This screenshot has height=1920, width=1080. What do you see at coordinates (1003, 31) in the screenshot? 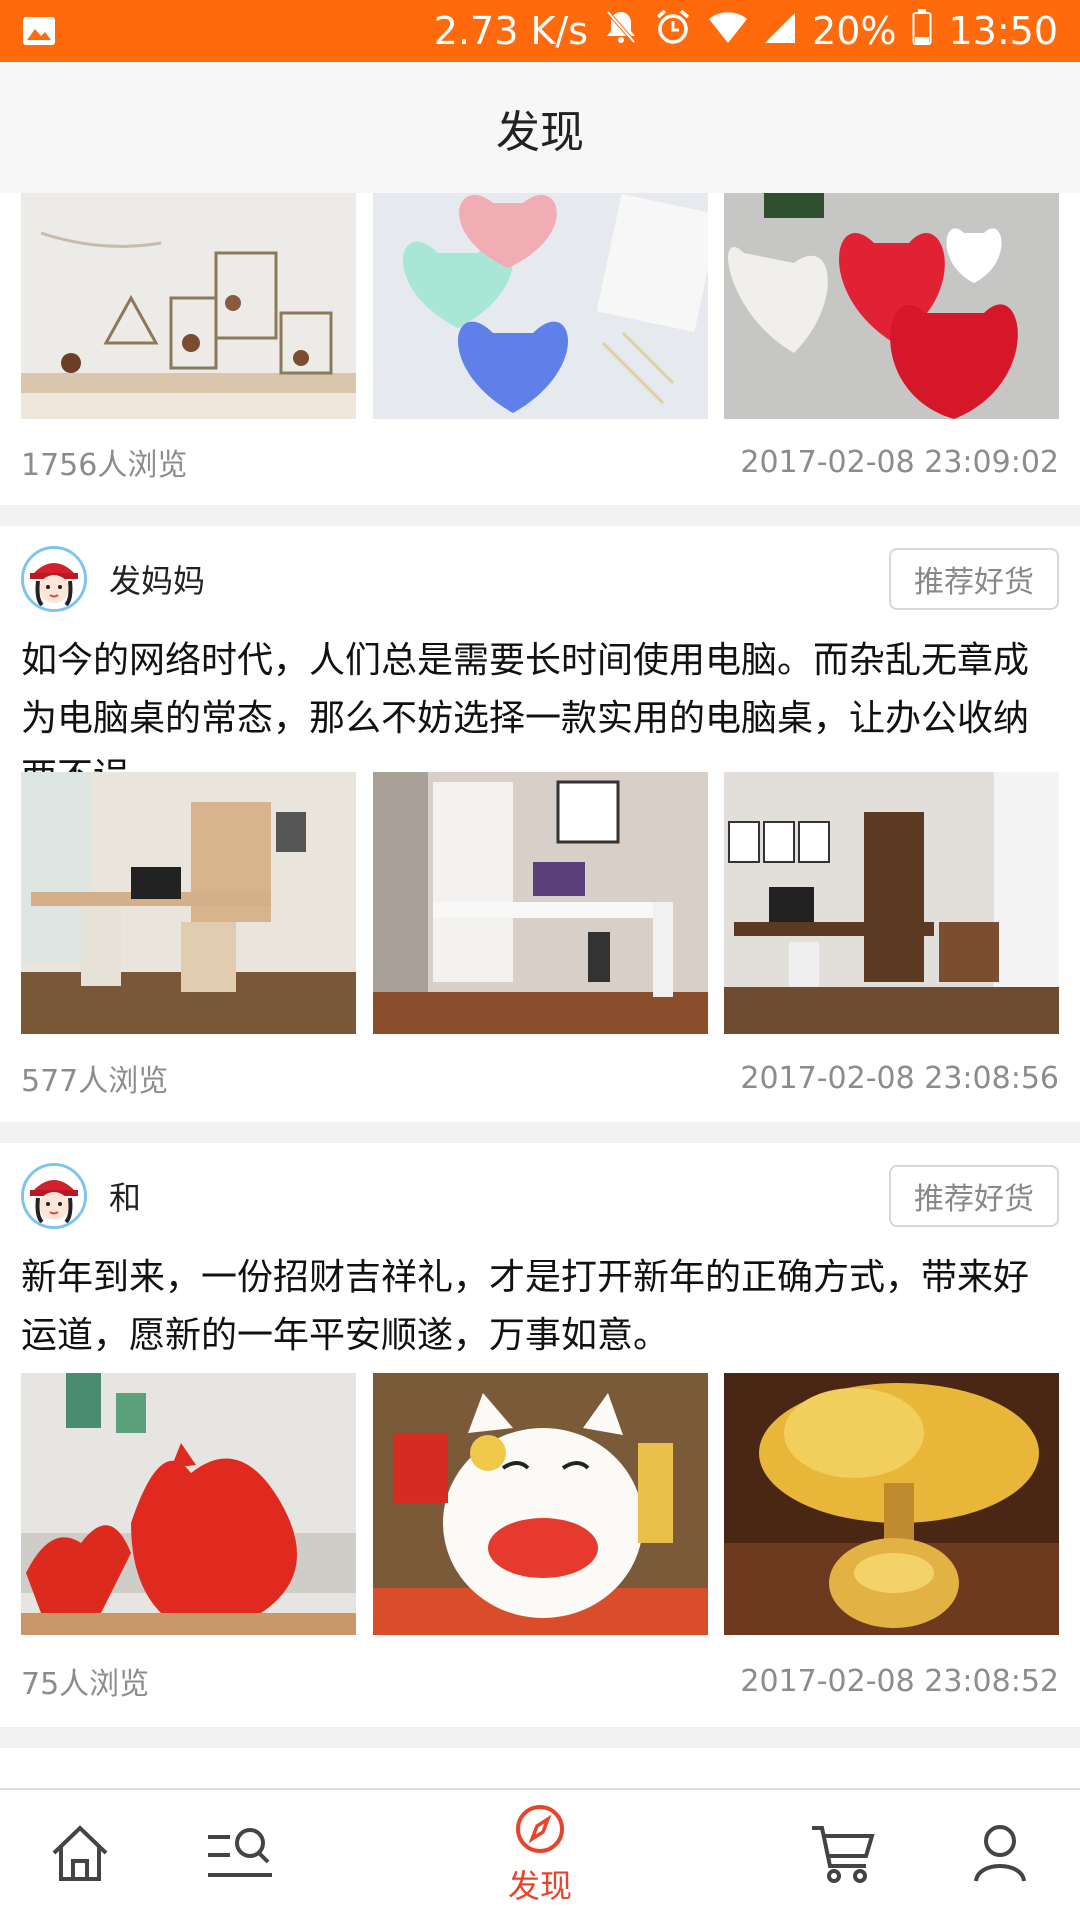
I see `clock: 13:50` at bounding box center [1003, 31].